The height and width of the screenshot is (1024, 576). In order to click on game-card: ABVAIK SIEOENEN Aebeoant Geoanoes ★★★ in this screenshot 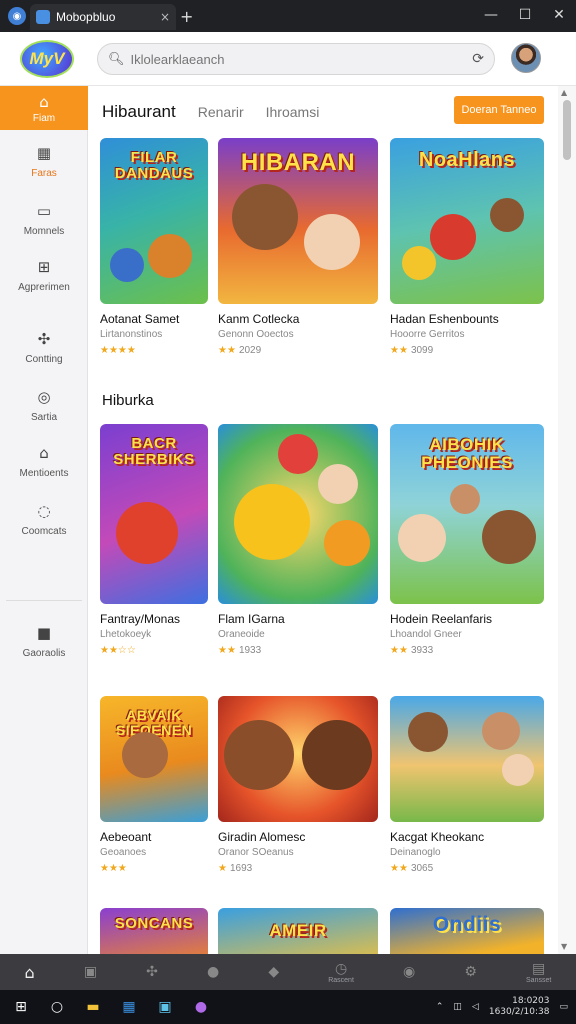, I will do `click(154, 785)`.